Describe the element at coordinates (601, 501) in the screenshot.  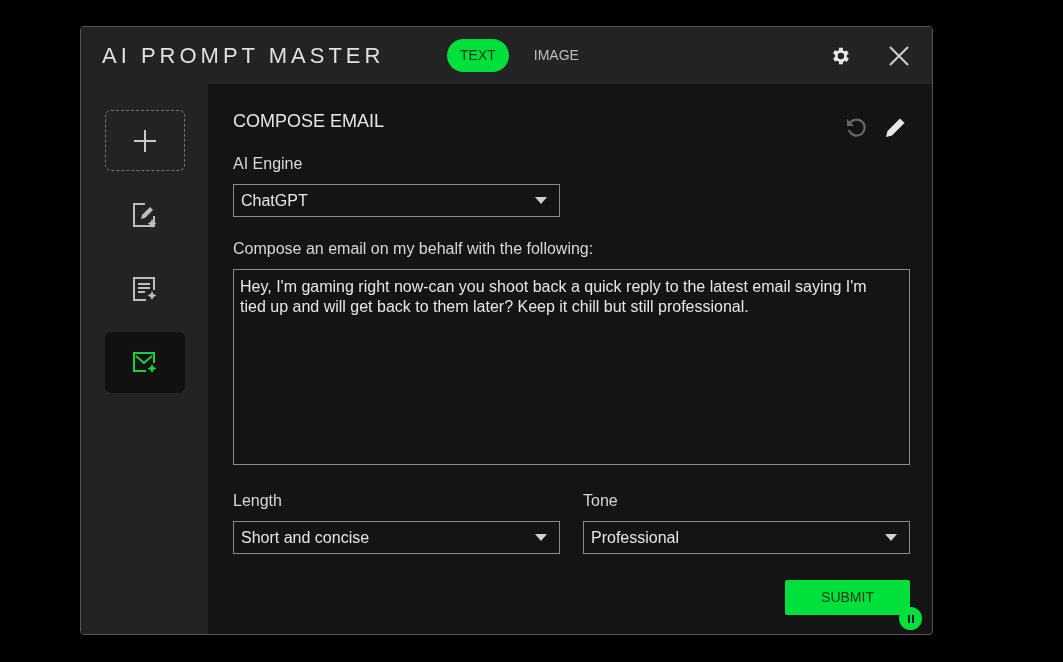
I see `field-label: Tone` at that location.